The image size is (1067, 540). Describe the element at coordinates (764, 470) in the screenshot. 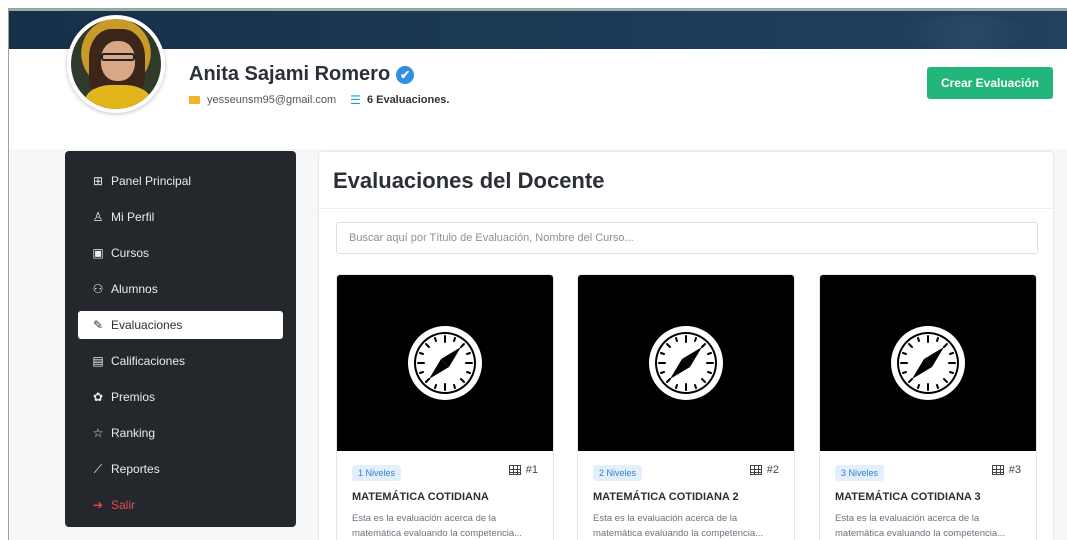

I see `card-number: #2` at that location.